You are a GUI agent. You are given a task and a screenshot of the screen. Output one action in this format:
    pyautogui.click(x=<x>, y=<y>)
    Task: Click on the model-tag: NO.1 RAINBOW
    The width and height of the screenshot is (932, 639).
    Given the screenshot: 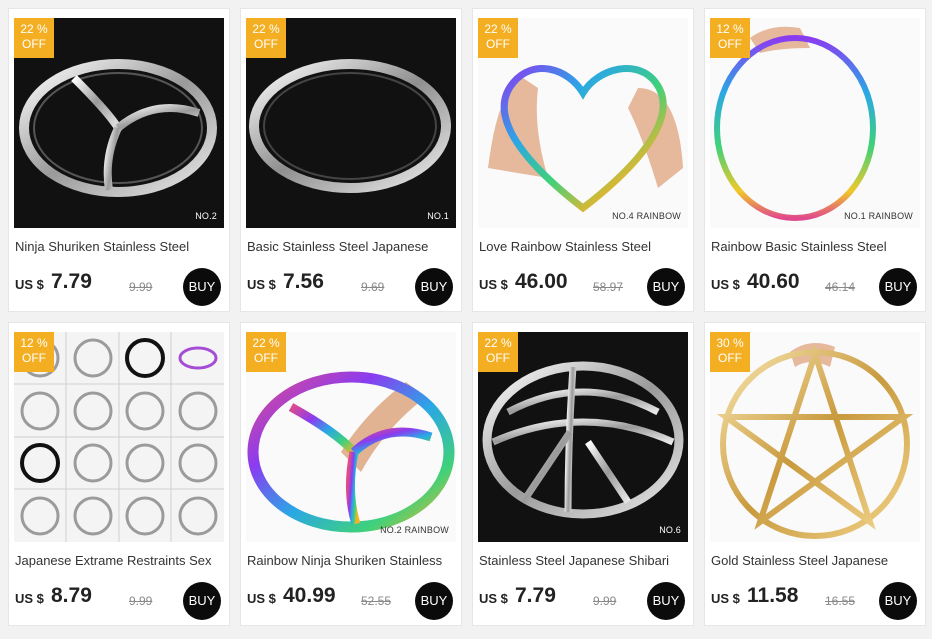 What is the action you would take?
    pyautogui.click(x=878, y=216)
    